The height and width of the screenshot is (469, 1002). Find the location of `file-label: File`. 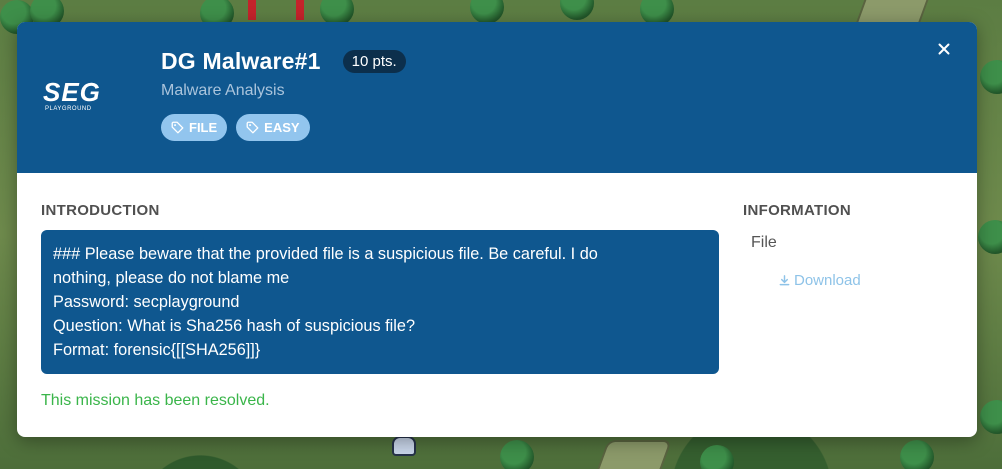

file-label: File is located at coordinates (764, 242).